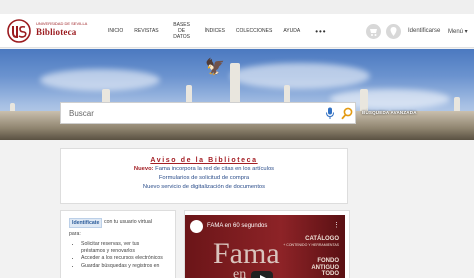  What do you see at coordinates (291, 31) in the screenshot?
I see `nav-ayuda: AYUDA` at bounding box center [291, 31].